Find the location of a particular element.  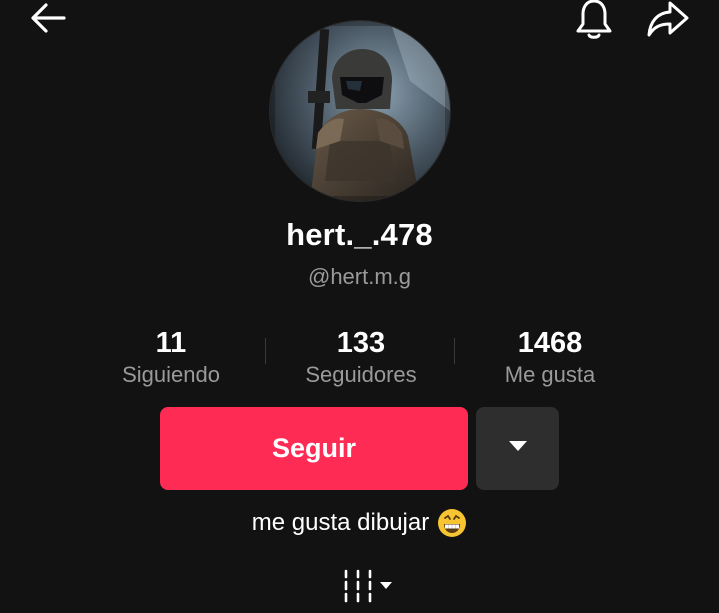

bio: me gusta dibujar is located at coordinates (359, 523).